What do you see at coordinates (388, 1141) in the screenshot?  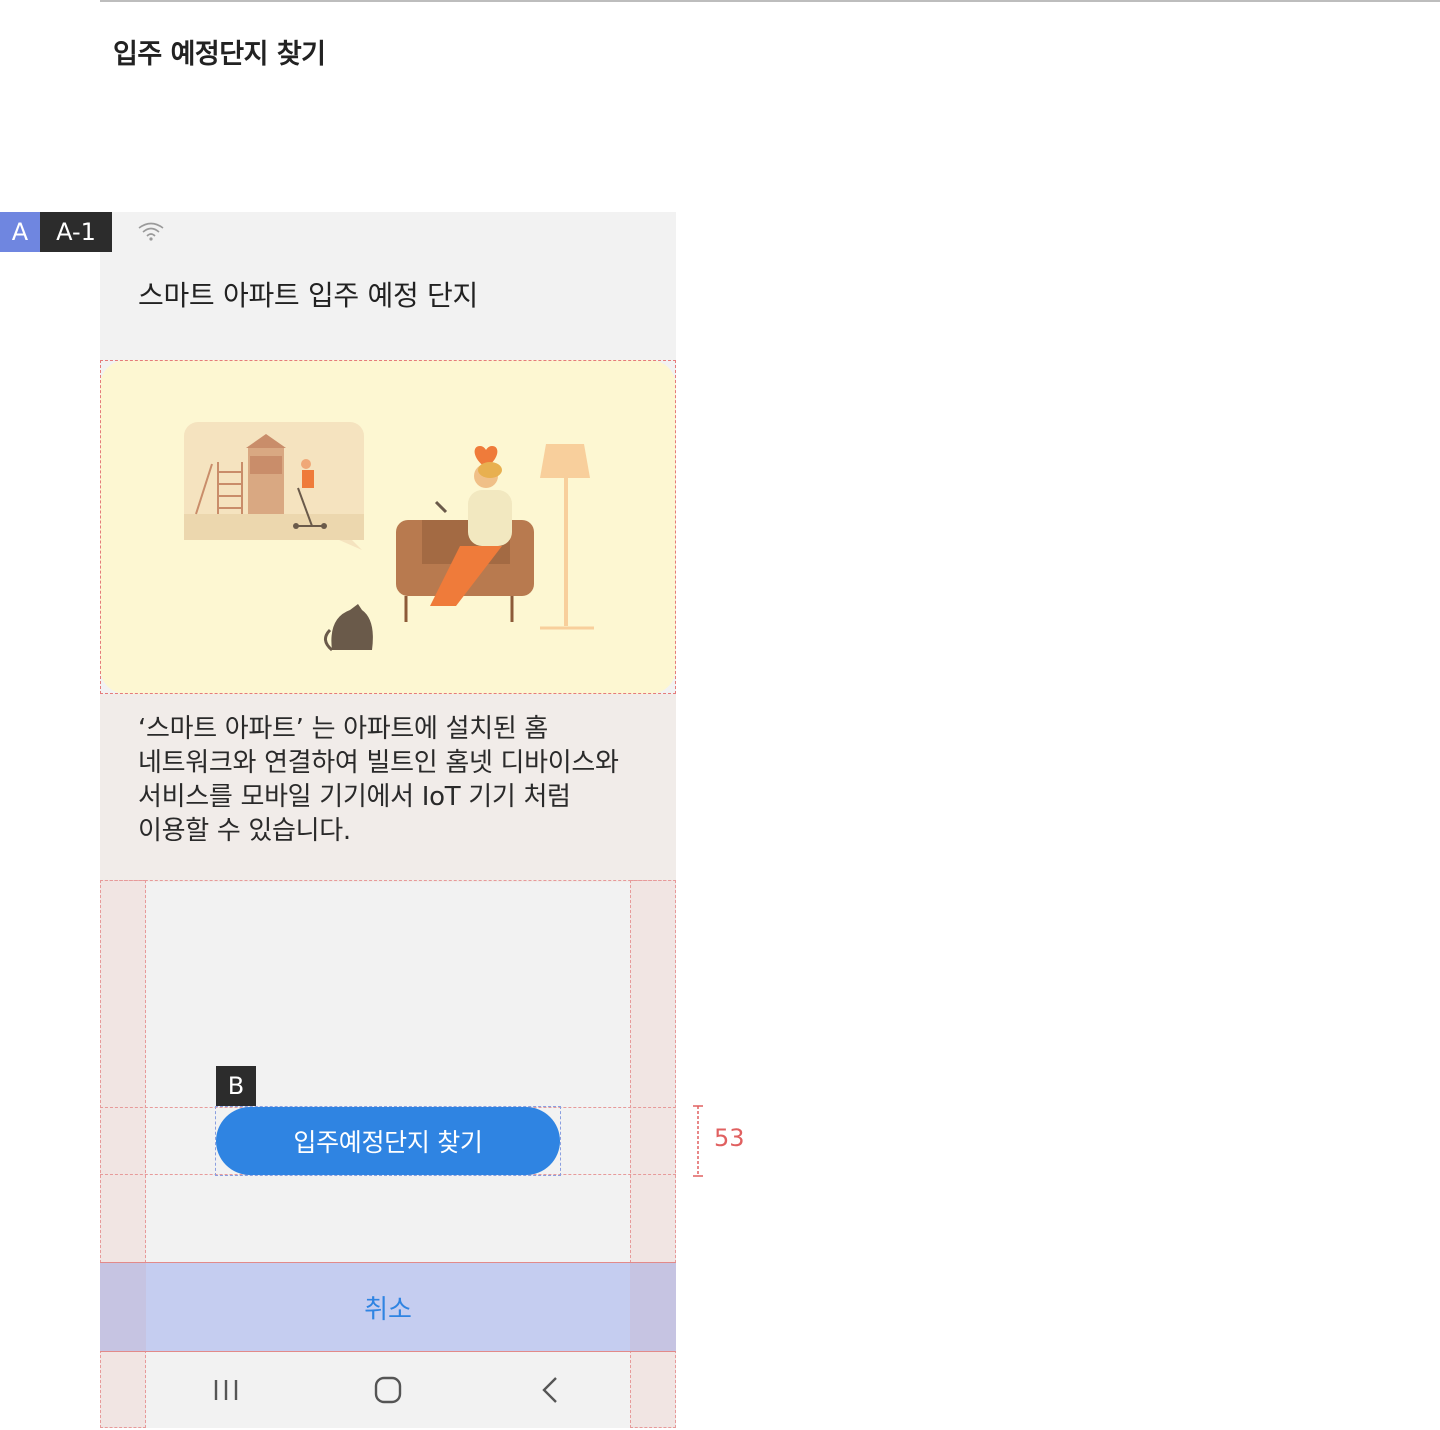 I see `find-complex-button: 입주예정단지 찾기` at bounding box center [388, 1141].